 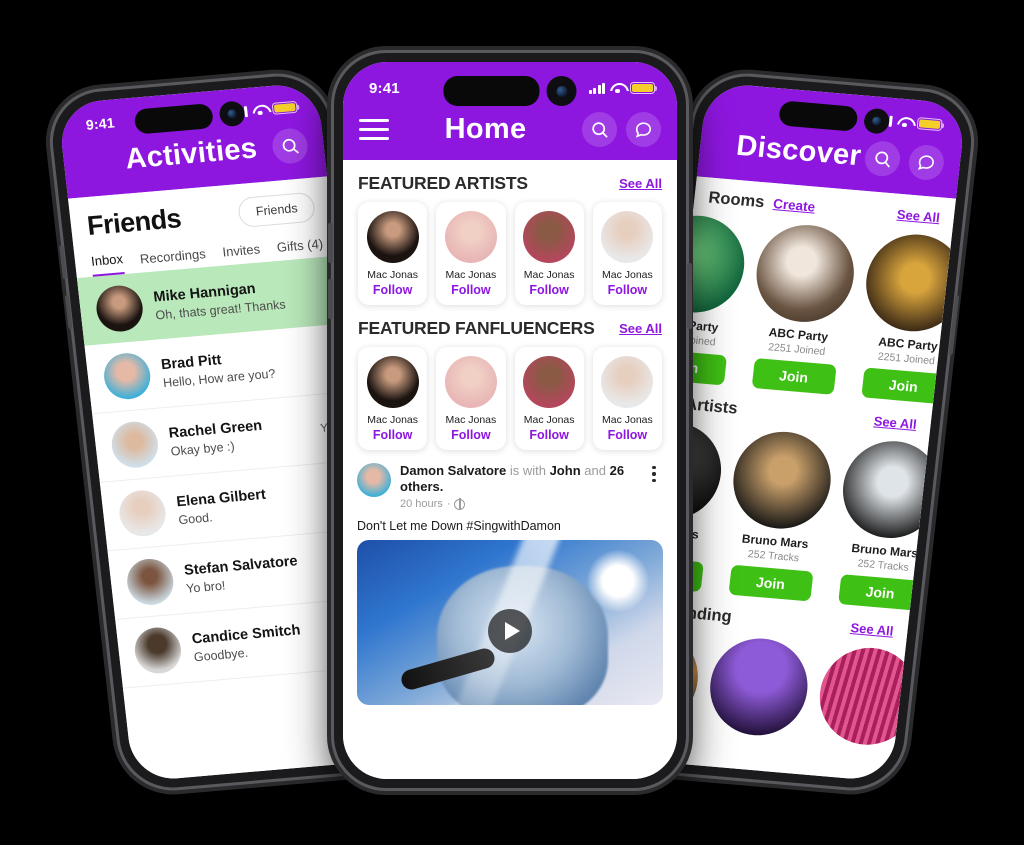 What do you see at coordinates (654, 473) in the screenshot?
I see `kebab-menu-icon` at bounding box center [654, 473].